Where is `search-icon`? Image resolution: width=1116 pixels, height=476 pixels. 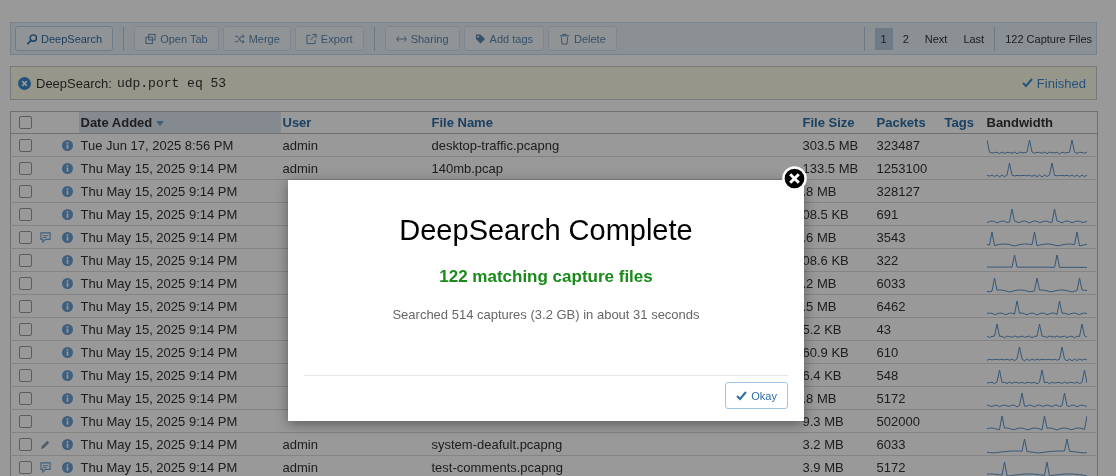 search-icon is located at coordinates (31, 38).